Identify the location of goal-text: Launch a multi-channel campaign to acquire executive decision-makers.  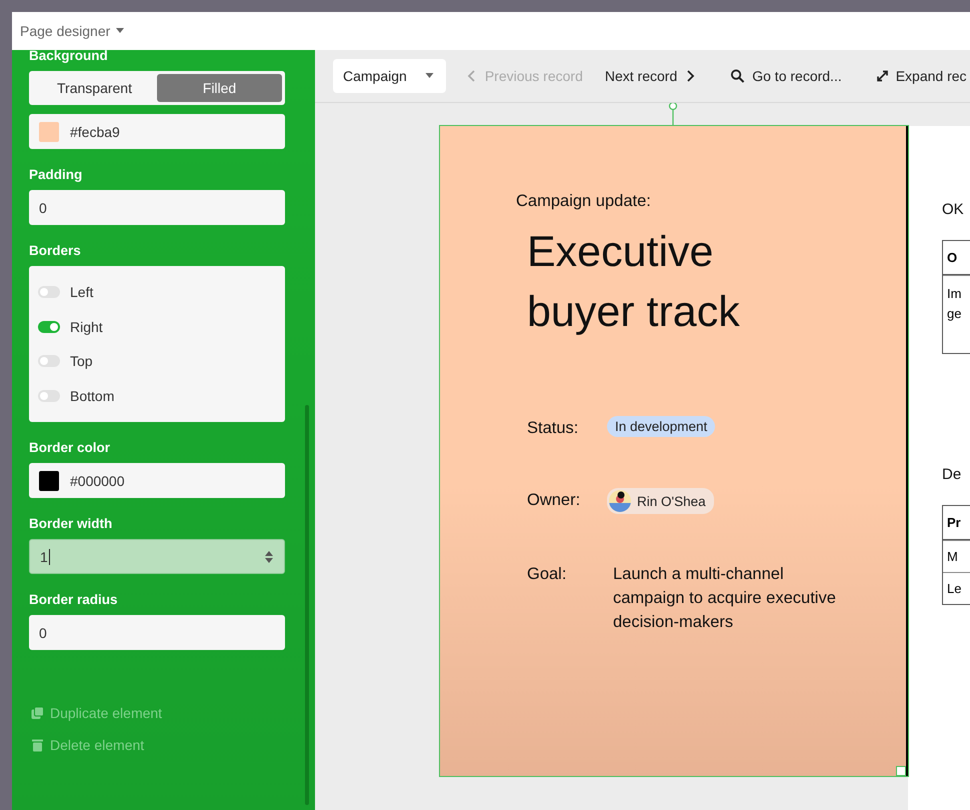
(725, 598).